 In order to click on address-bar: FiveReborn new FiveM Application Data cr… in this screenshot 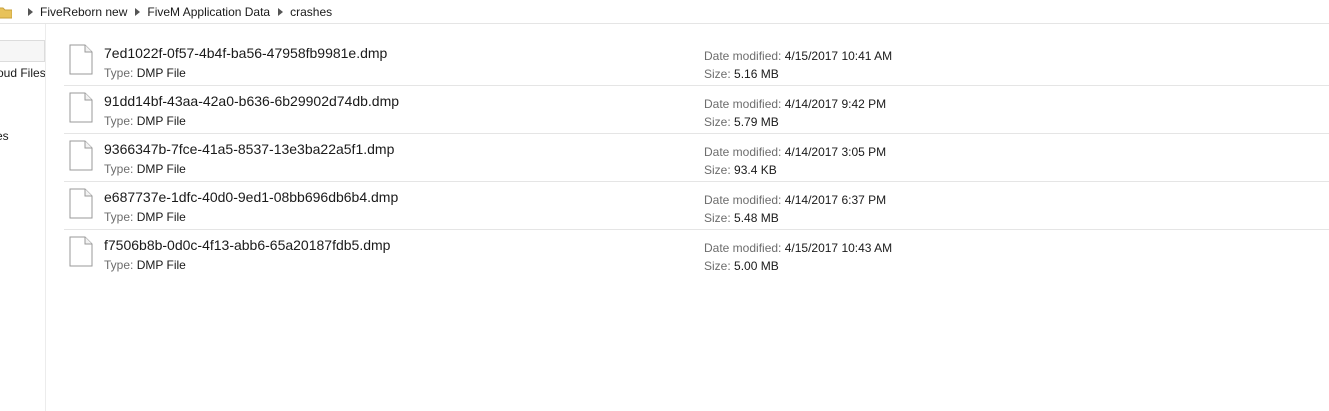, I will do `click(664, 12)`.